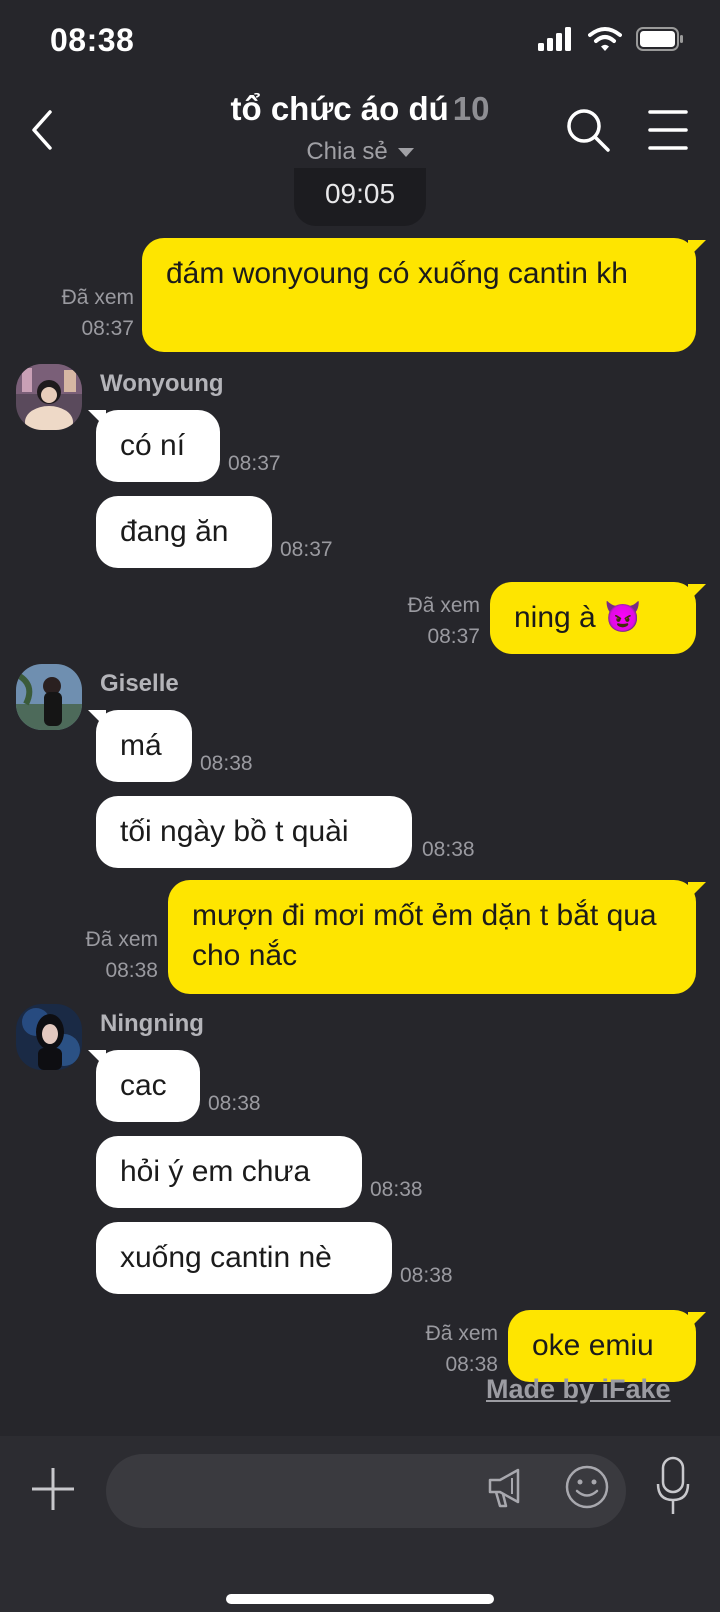  What do you see at coordinates (347, 151) in the screenshot?
I see `share-label: Chia sẻ` at bounding box center [347, 151].